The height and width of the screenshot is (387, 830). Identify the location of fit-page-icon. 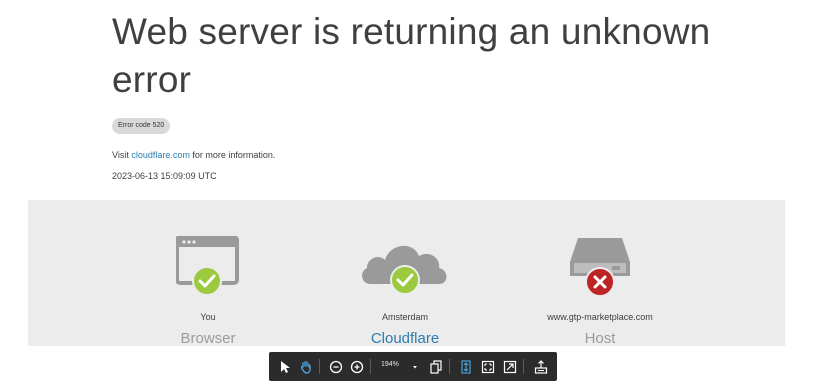
(487, 366).